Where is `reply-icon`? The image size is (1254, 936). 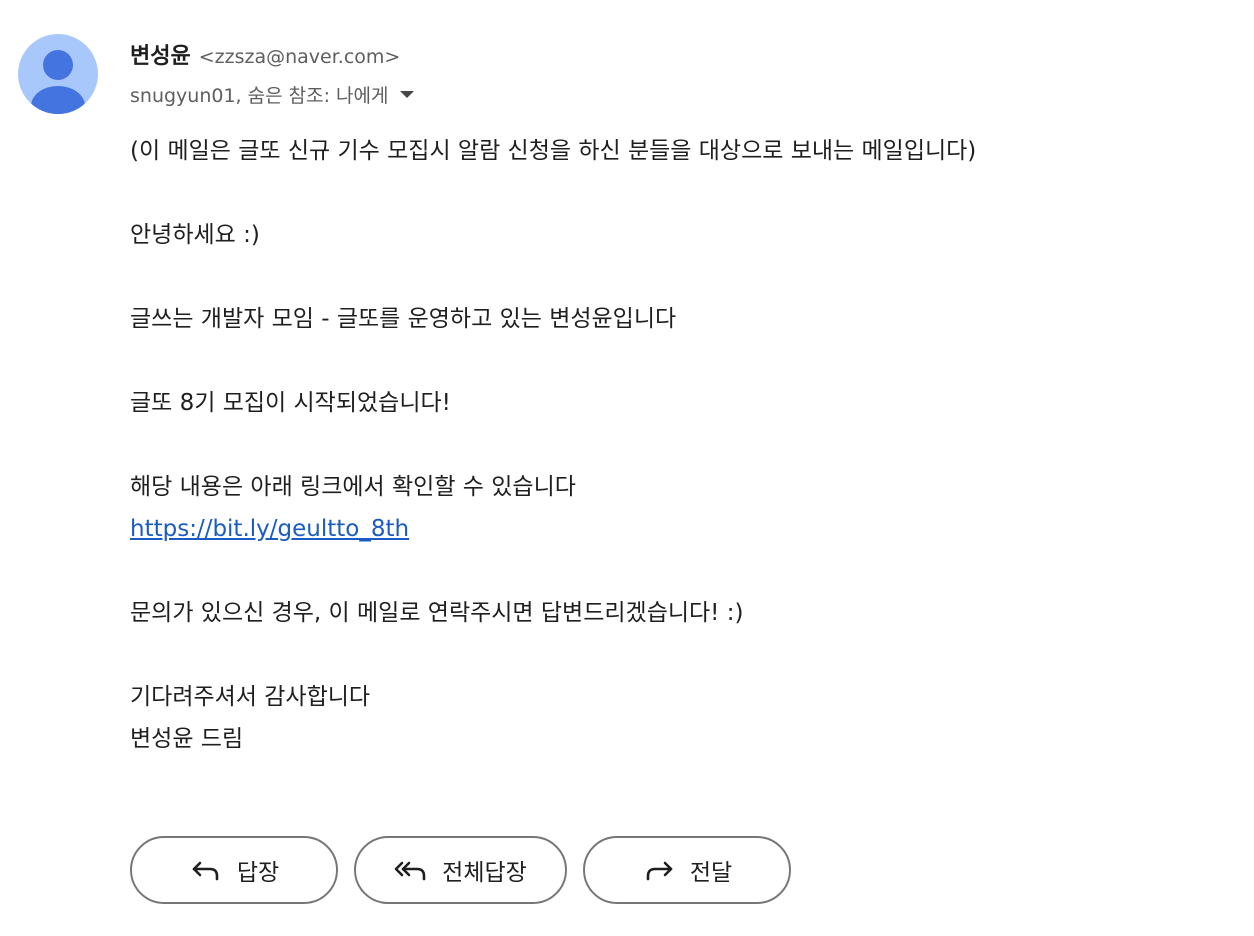 reply-icon is located at coordinates (206, 870).